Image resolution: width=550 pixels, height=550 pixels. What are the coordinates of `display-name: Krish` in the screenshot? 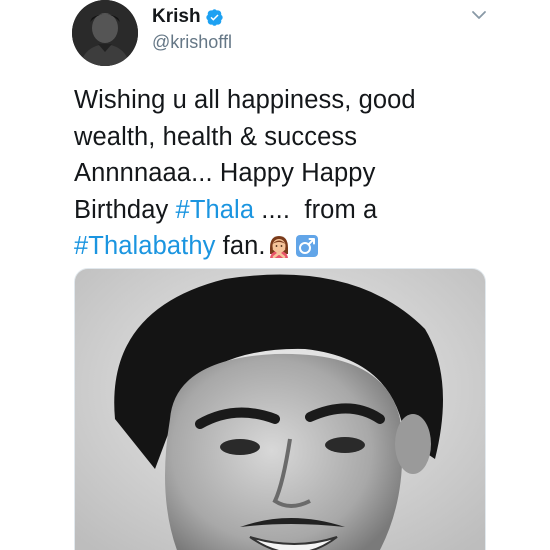 It's located at (187, 17).